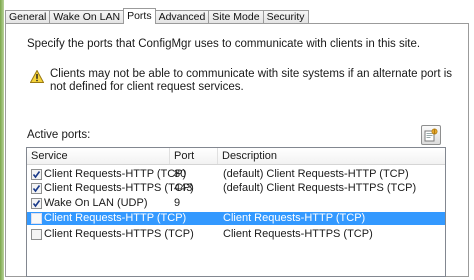 The height and width of the screenshot is (280, 474). I want to click on tab-security: Security, so click(285, 16).